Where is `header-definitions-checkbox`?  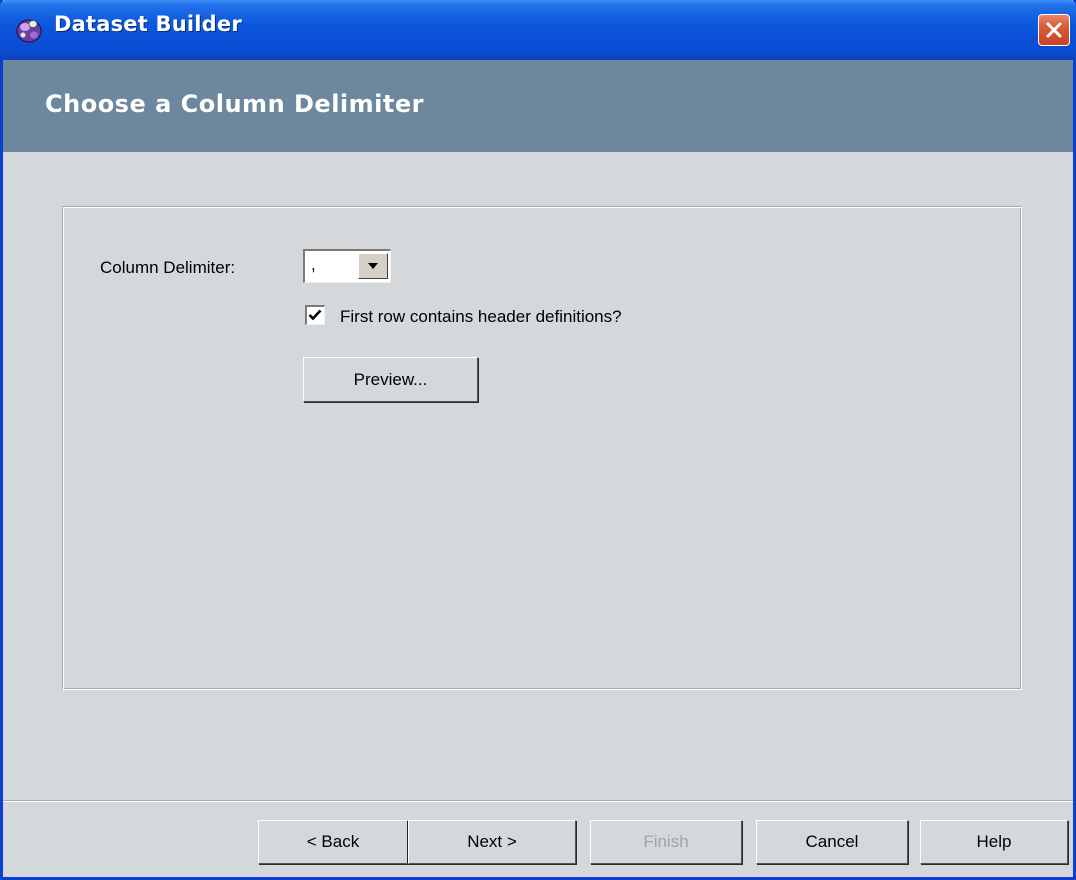
header-definitions-checkbox is located at coordinates (315, 315).